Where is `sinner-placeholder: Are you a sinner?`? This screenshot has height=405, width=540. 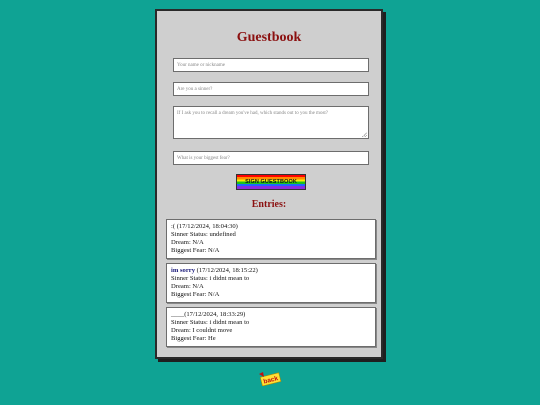
sinner-placeholder: Are you a sinner? is located at coordinates (195, 89).